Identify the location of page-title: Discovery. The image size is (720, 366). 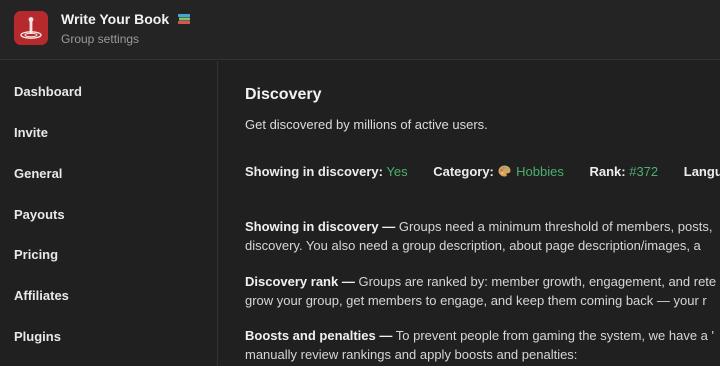
(283, 94).